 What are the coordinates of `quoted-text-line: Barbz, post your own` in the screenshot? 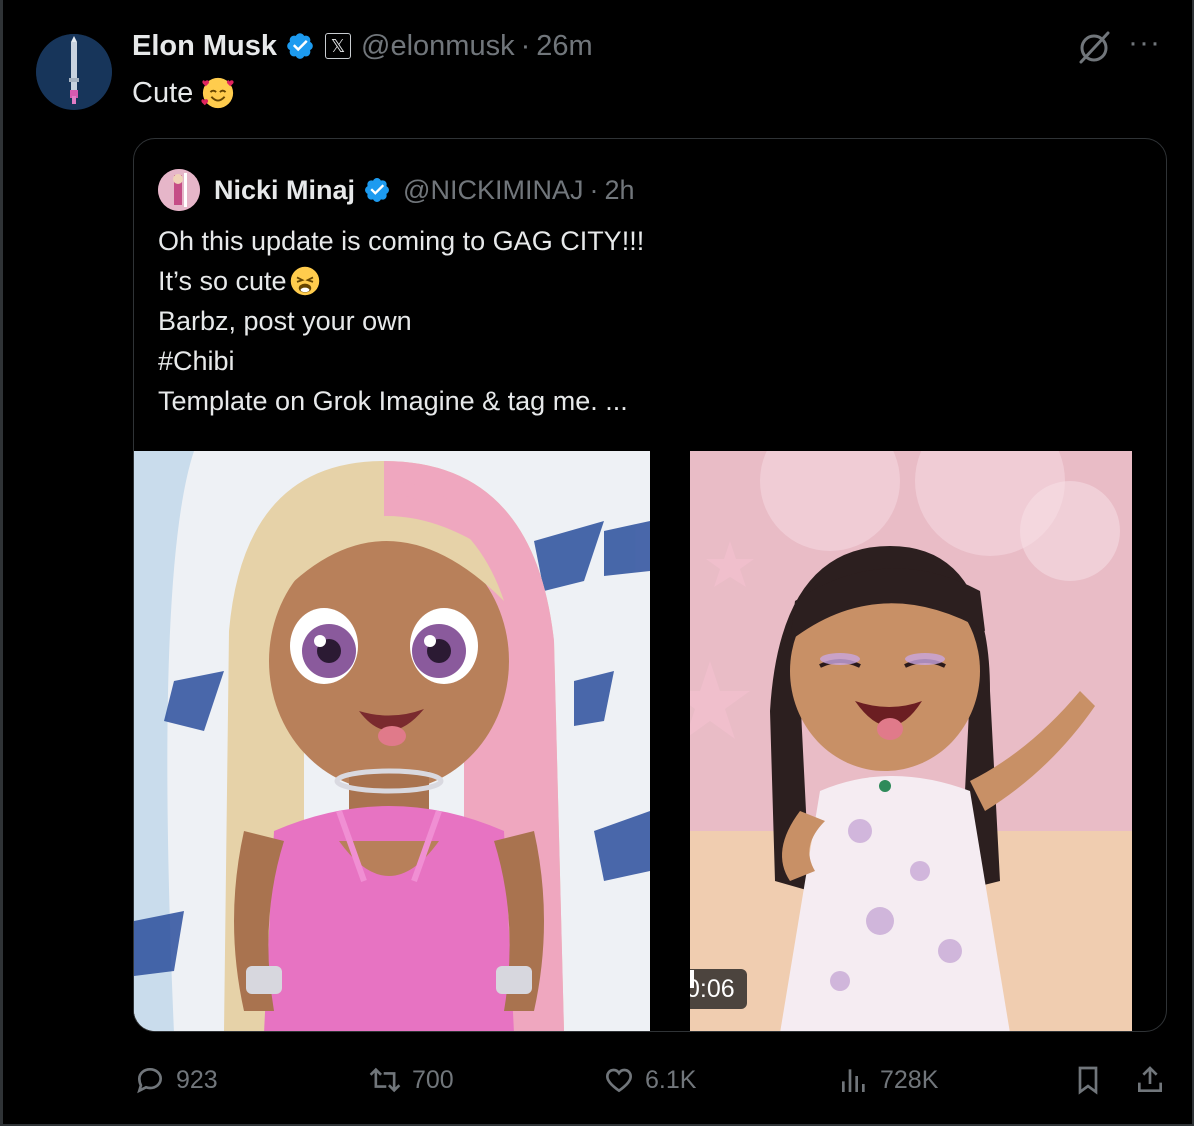 It's located at (648, 321).